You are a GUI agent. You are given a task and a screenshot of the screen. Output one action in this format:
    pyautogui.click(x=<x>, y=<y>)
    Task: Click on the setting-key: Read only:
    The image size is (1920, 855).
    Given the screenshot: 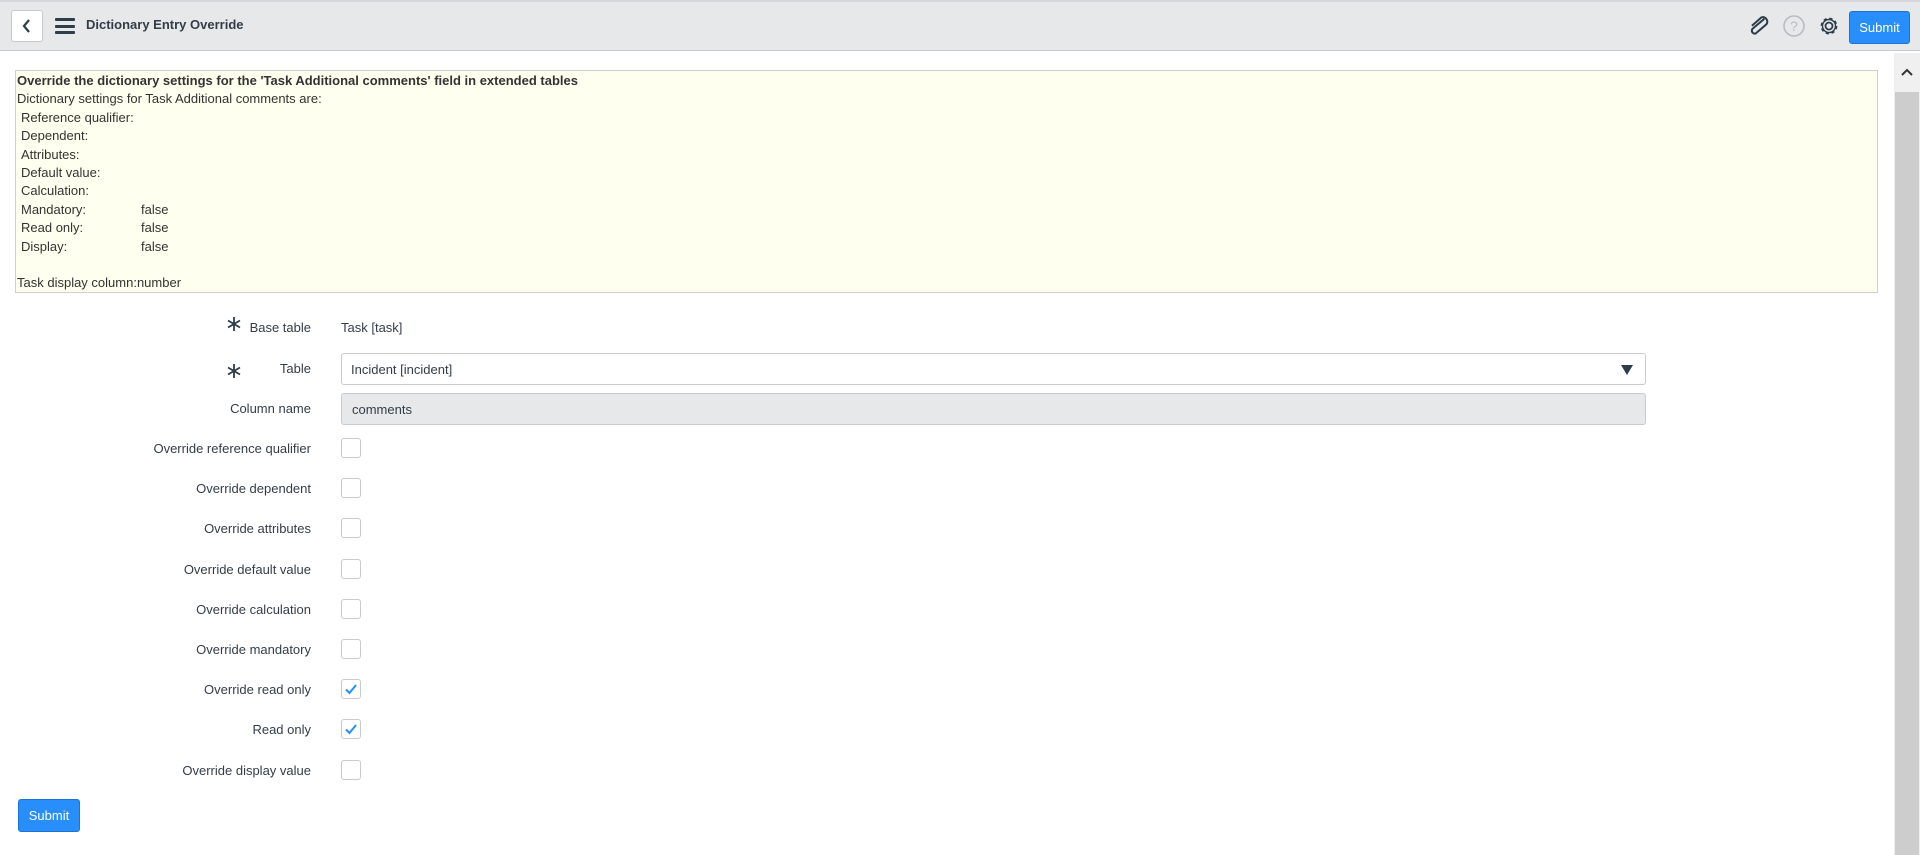 What is the action you would take?
    pyautogui.click(x=52, y=228)
    